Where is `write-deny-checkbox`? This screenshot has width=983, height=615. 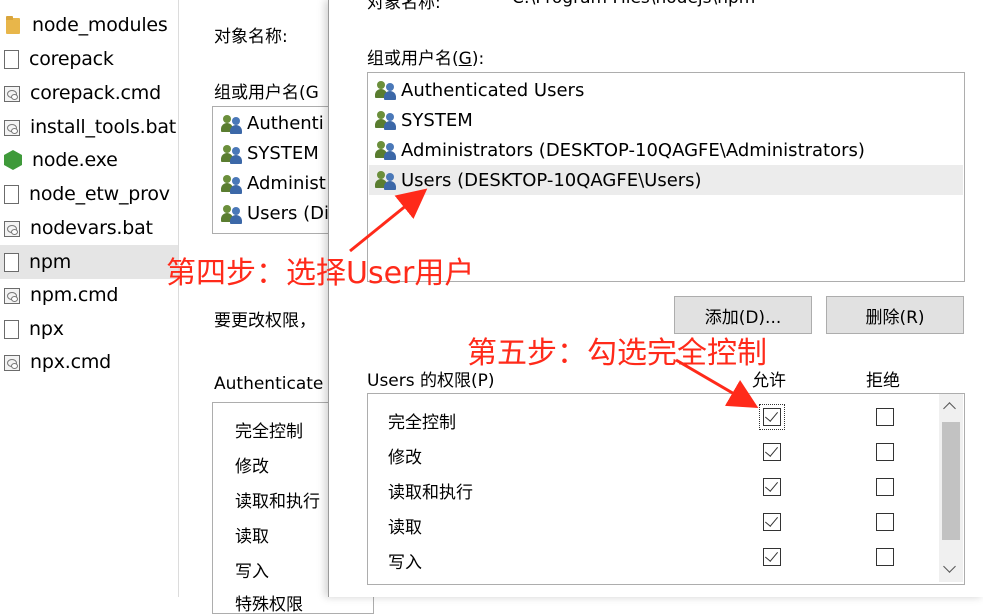 write-deny-checkbox is located at coordinates (885, 557).